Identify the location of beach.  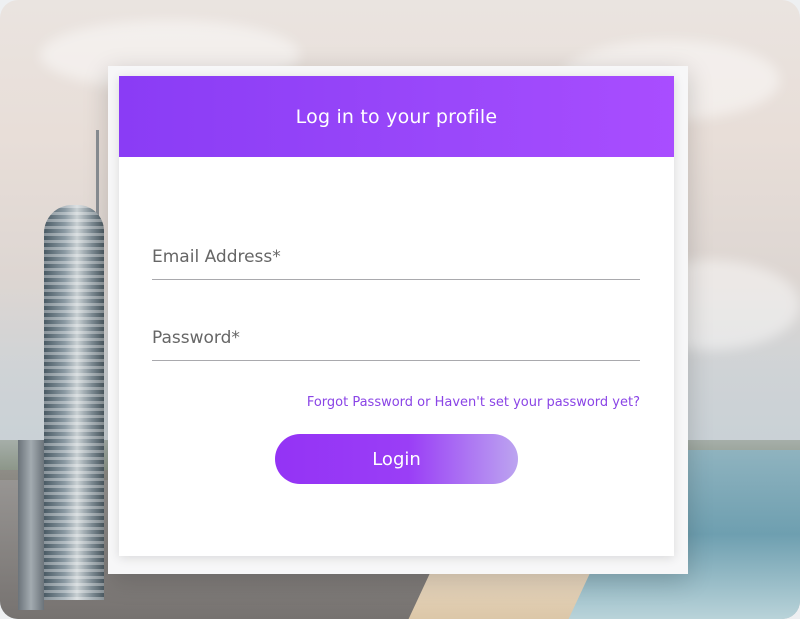
(500, 594).